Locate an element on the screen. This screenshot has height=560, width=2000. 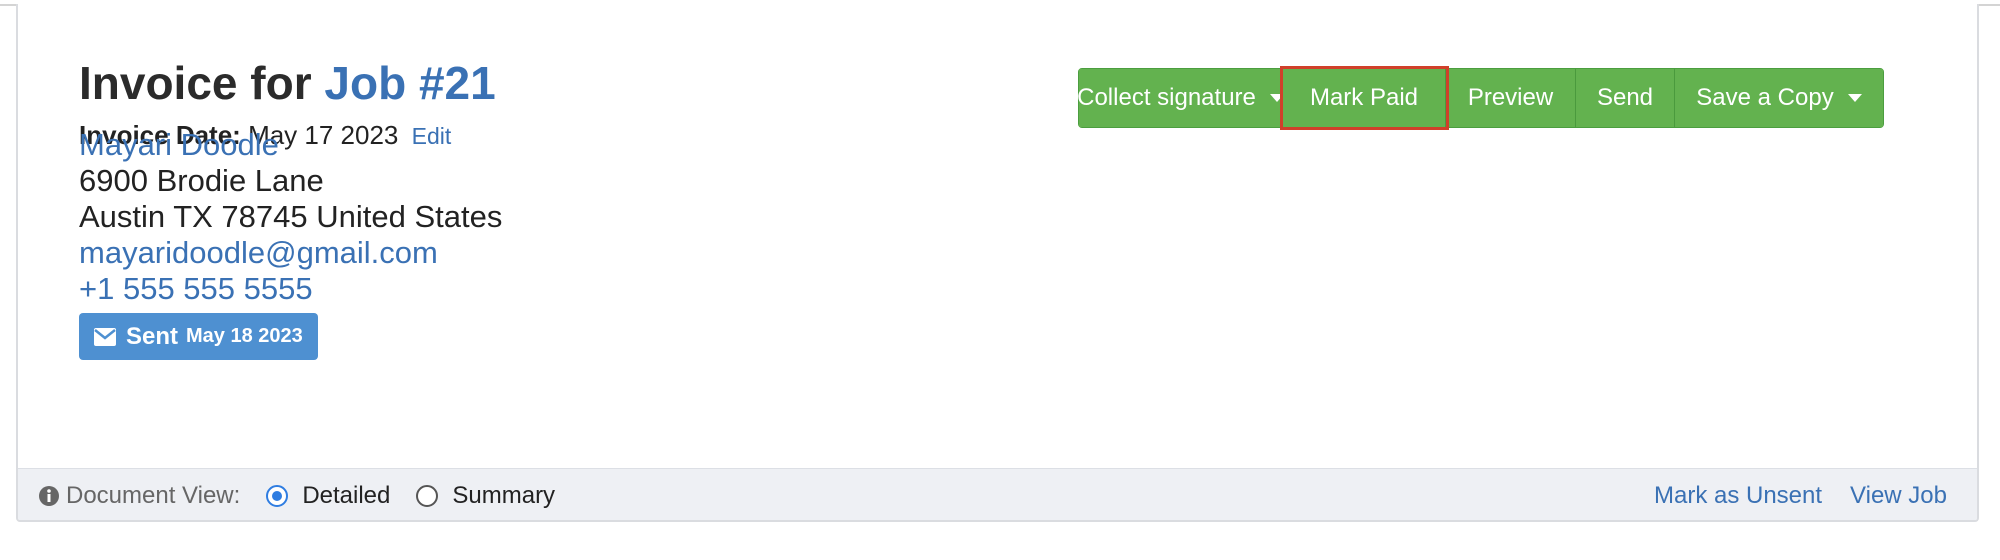
preview-label: Preview is located at coordinates (1510, 97).